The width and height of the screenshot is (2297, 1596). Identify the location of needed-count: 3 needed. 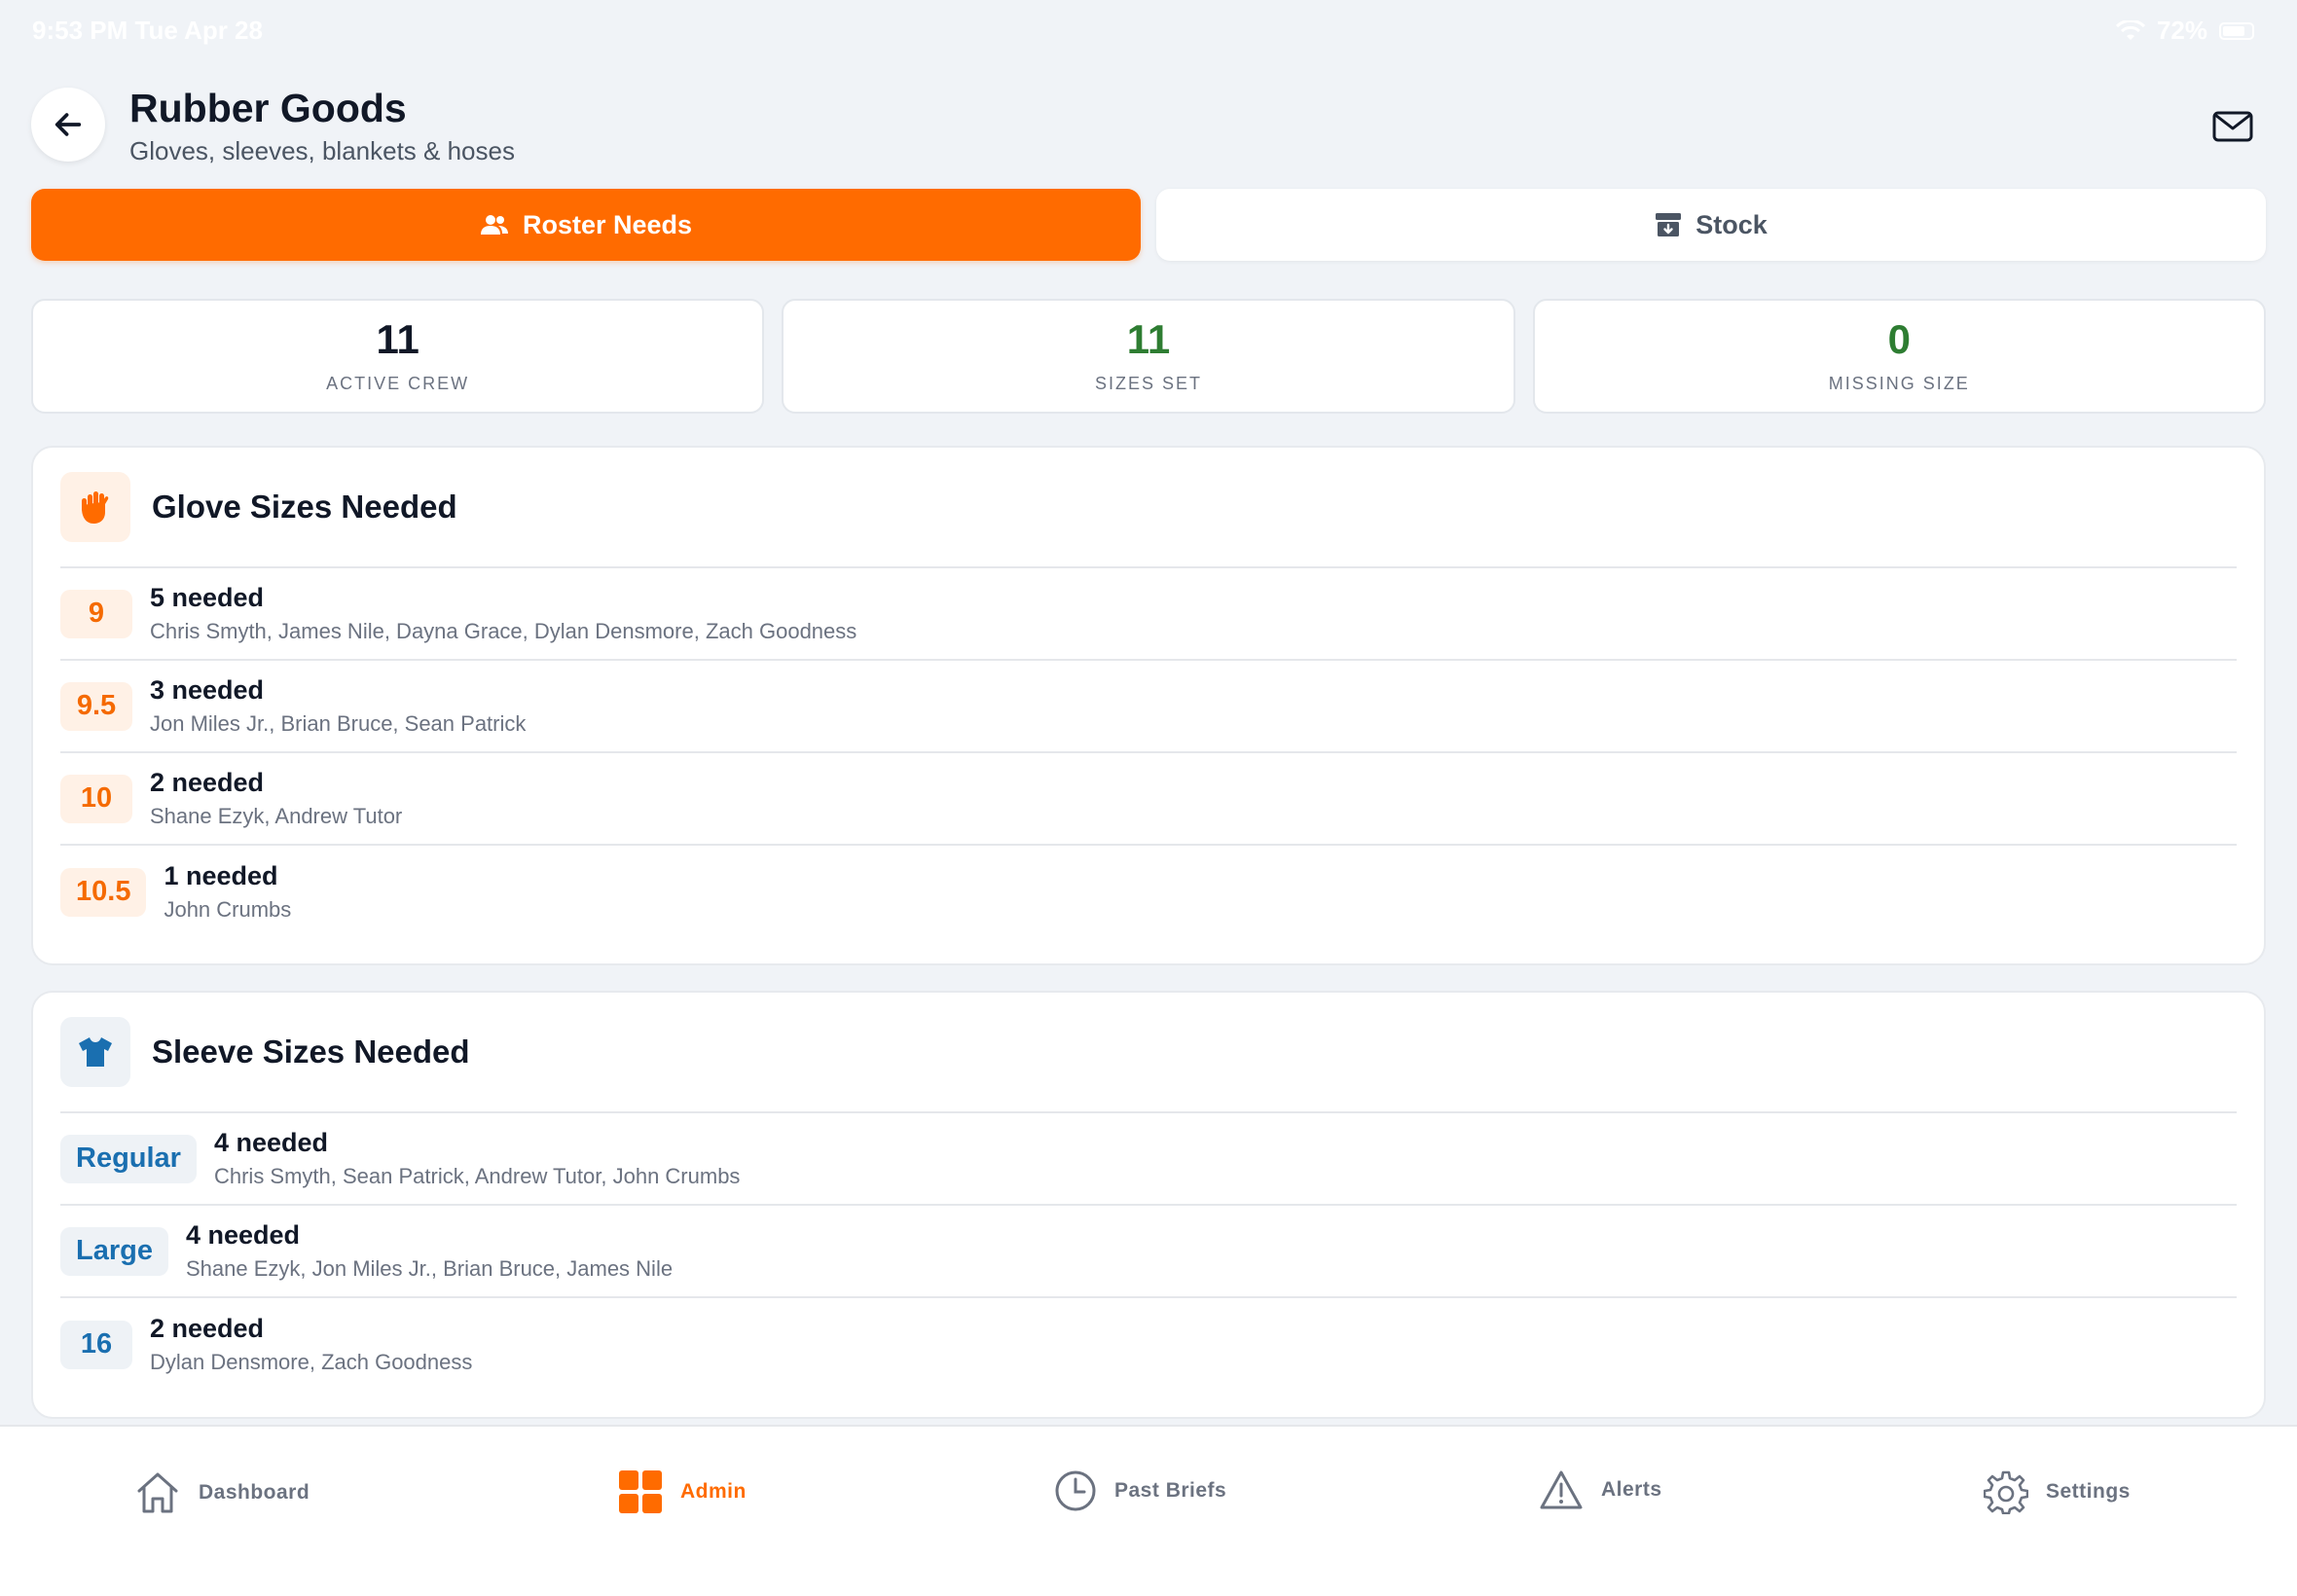
(207, 690).